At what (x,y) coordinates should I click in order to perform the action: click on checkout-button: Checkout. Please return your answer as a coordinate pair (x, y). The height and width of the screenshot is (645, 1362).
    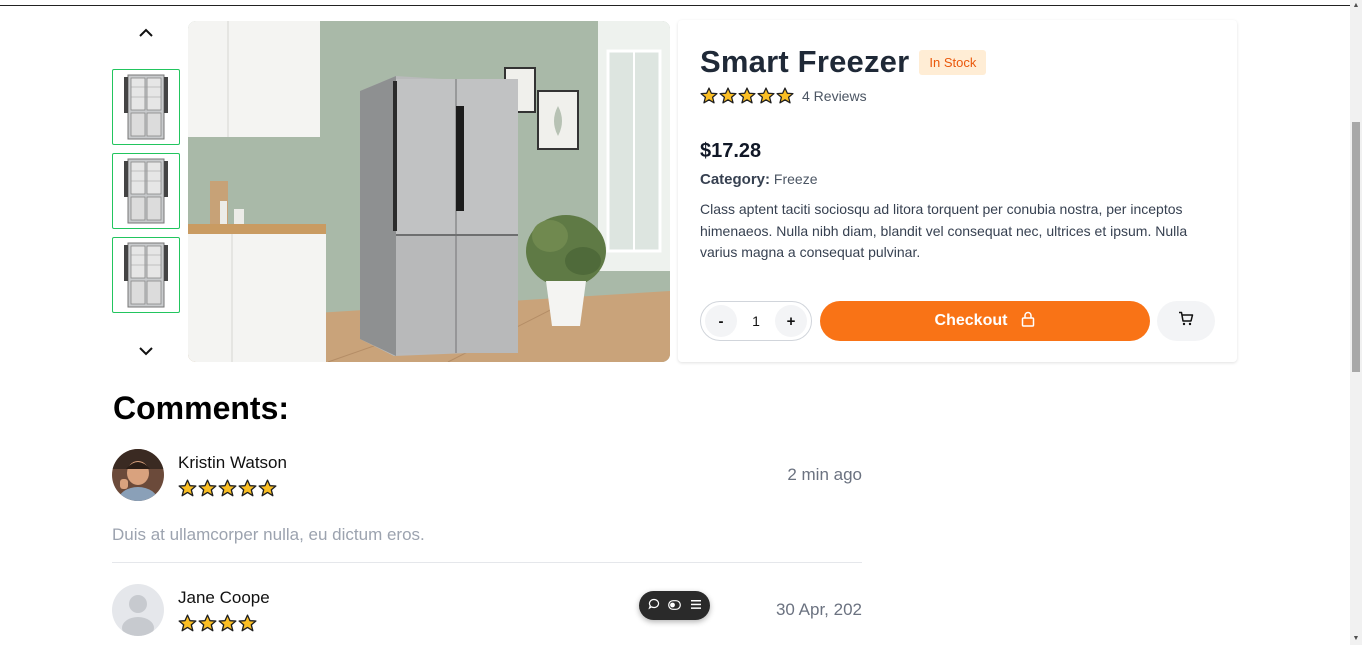
    Looking at the image, I should click on (985, 321).